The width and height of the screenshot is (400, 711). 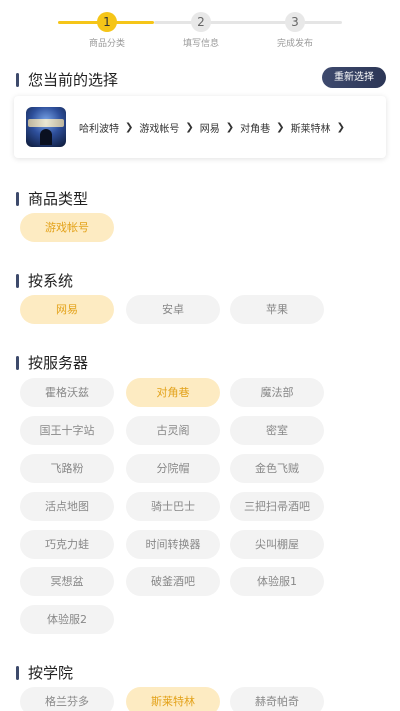 What do you see at coordinates (67, 619) in the screenshot?
I see `server-option: 体验服2` at bounding box center [67, 619].